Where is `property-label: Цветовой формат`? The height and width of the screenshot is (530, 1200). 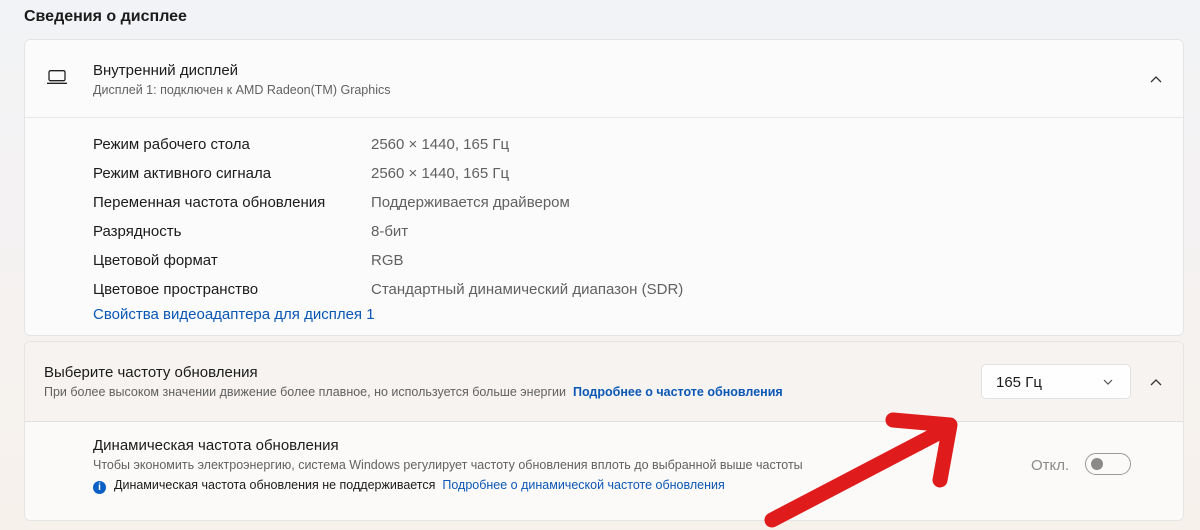
property-label: Цветовой формат is located at coordinates (155, 260).